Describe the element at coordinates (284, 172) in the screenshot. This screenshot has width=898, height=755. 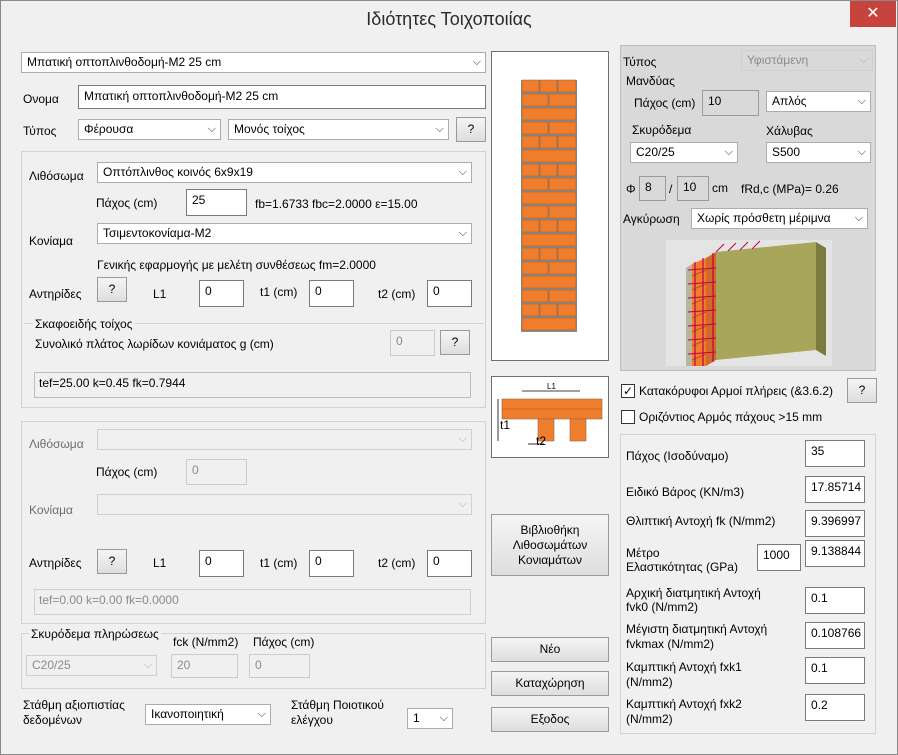
I see `layer1-unit-select: Οπτόπλινθος κοινός 6x9x19 ⌵` at that location.